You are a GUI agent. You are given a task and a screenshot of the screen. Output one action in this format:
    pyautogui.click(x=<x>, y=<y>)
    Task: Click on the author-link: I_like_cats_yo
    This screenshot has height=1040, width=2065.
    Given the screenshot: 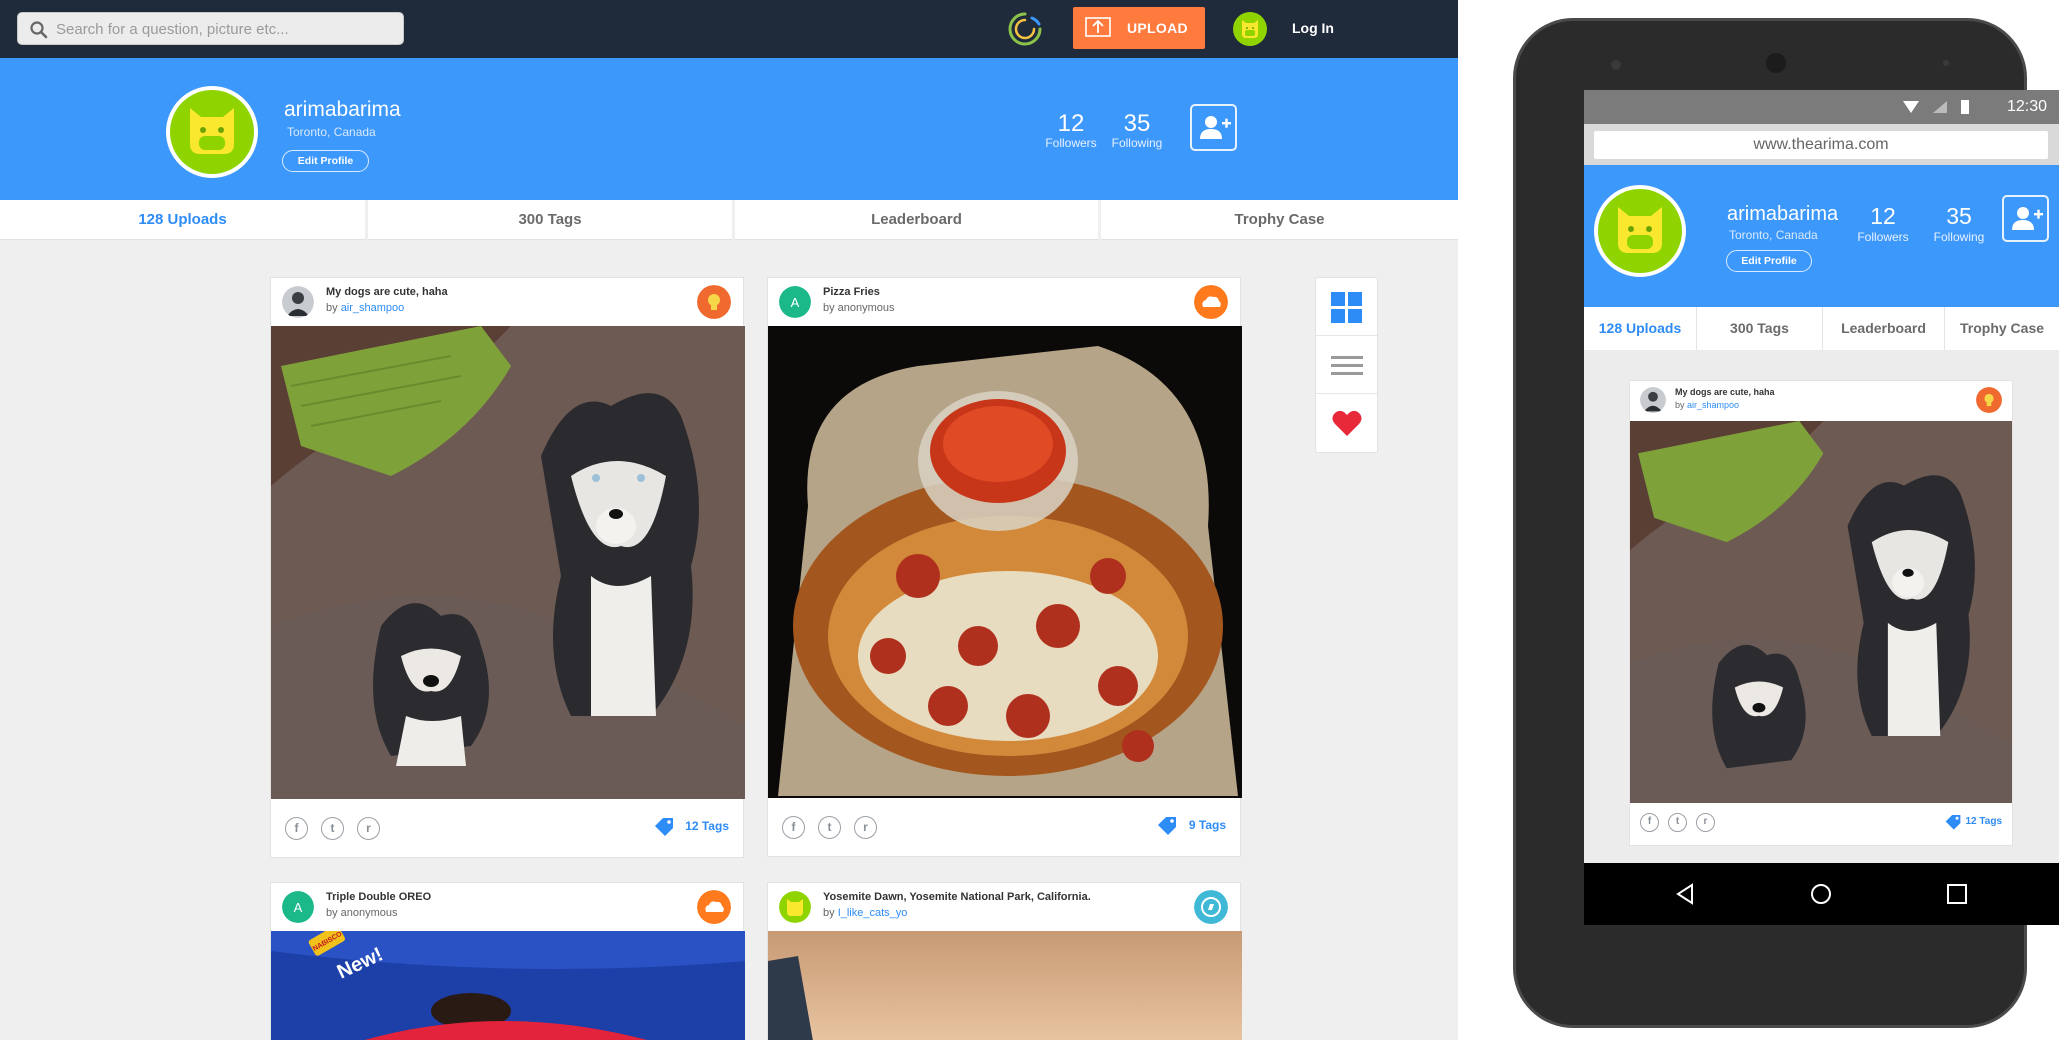 What is the action you would take?
    pyautogui.click(x=873, y=913)
    